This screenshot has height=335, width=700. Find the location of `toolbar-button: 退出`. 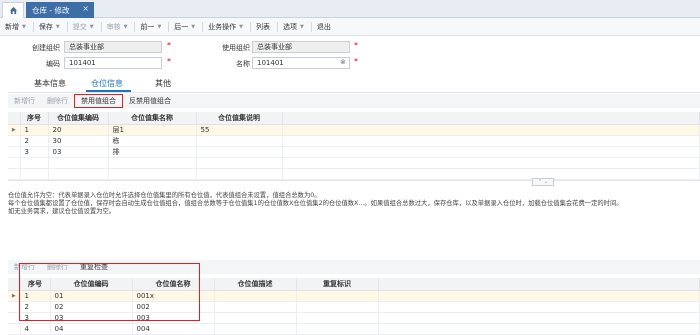

toolbar-button: 退出 is located at coordinates (325, 27).